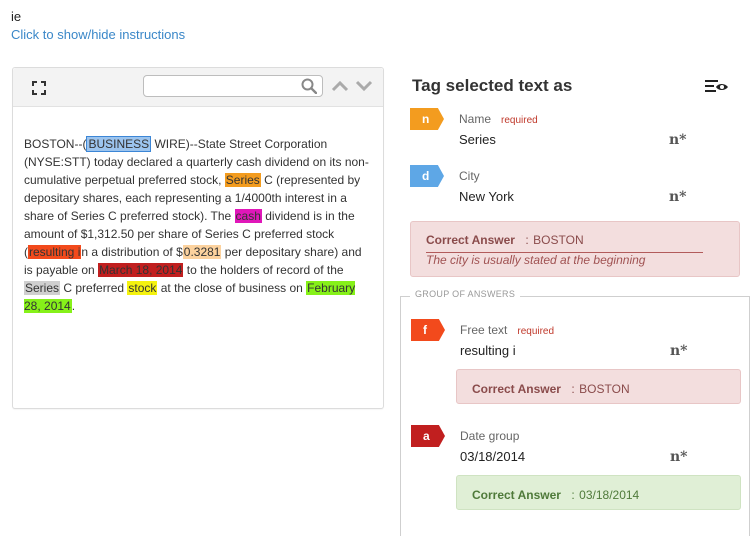 This screenshot has width=755, height=536. What do you see at coordinates (609, 495) in the screenshot?
I see `answer-value: 03/18/2014` at bounding box center [609, 495].